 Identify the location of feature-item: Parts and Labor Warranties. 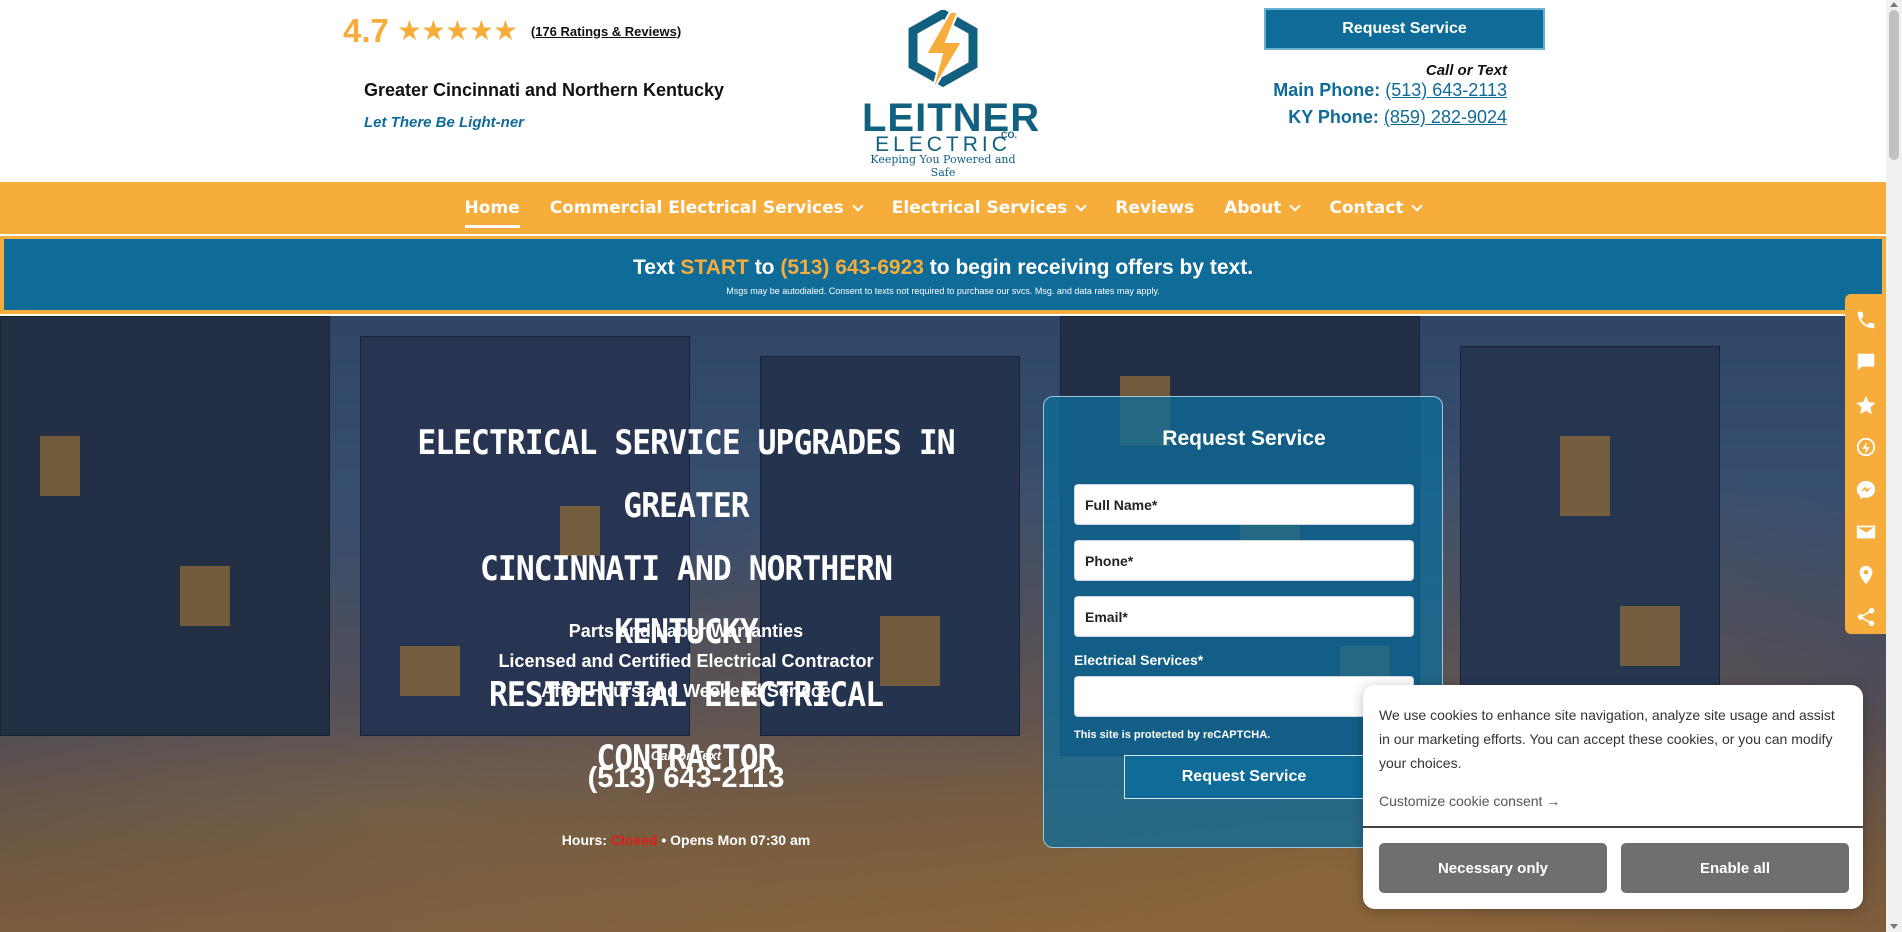
(686, 631).